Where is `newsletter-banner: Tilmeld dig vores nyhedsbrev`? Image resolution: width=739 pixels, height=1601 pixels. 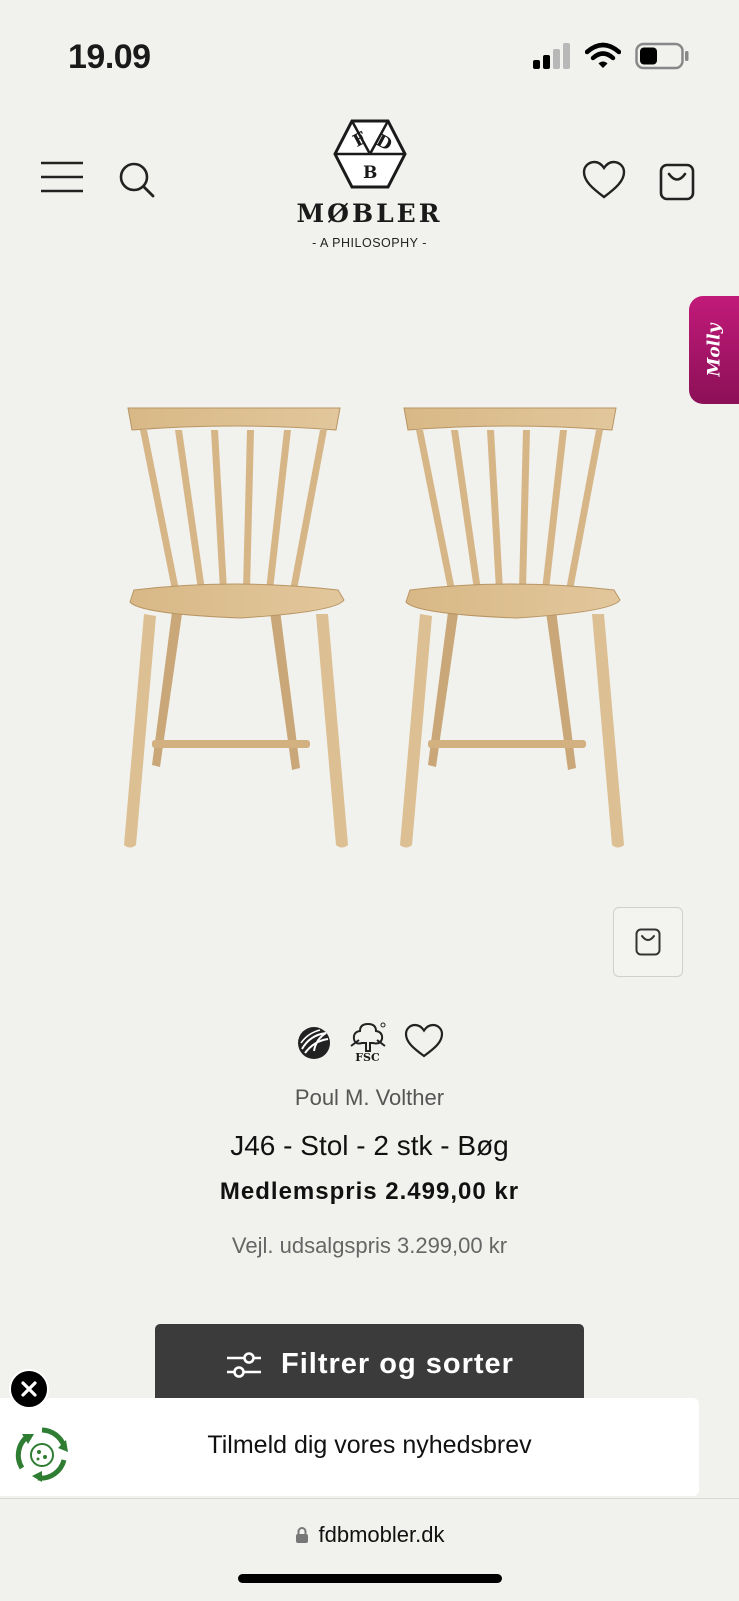
newsletter-banner: Tilmeld dig vores nyhedsbrev is located at coordinates (349, 1447).